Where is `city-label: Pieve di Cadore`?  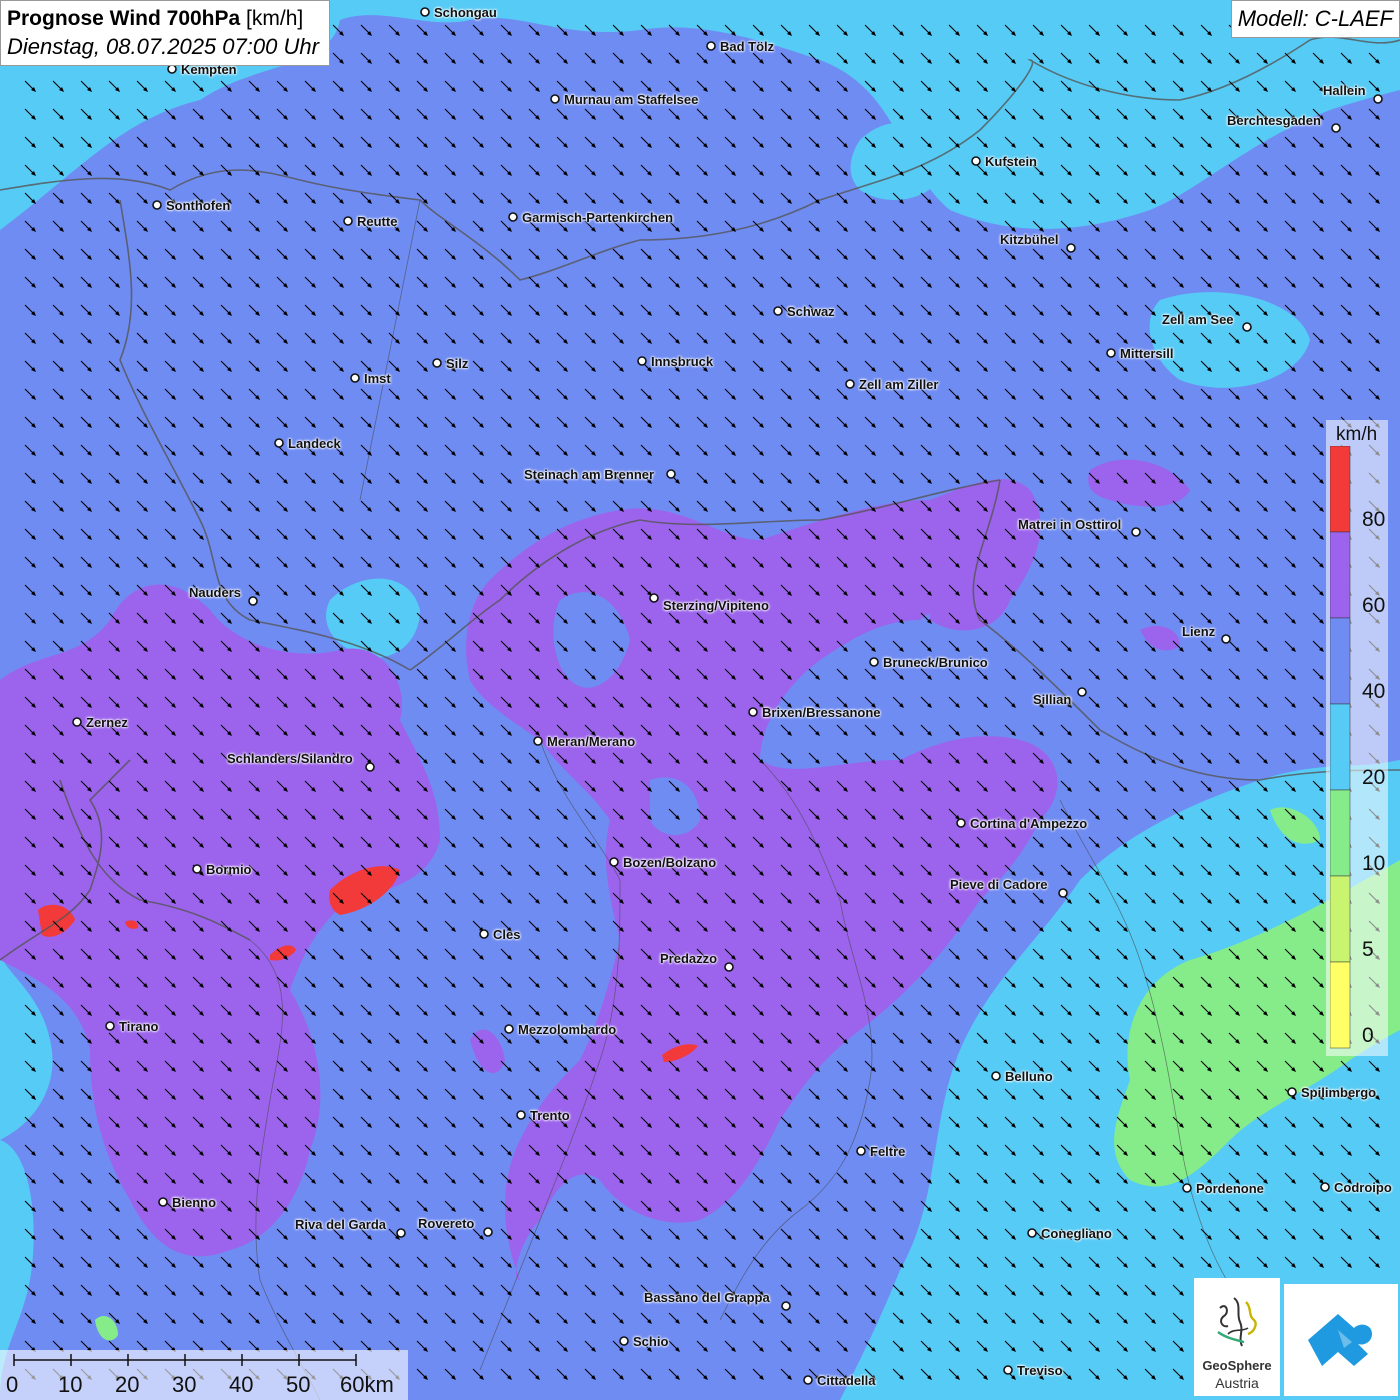 city-label: Pieve di Cadore is located at coordinates (999, 884).